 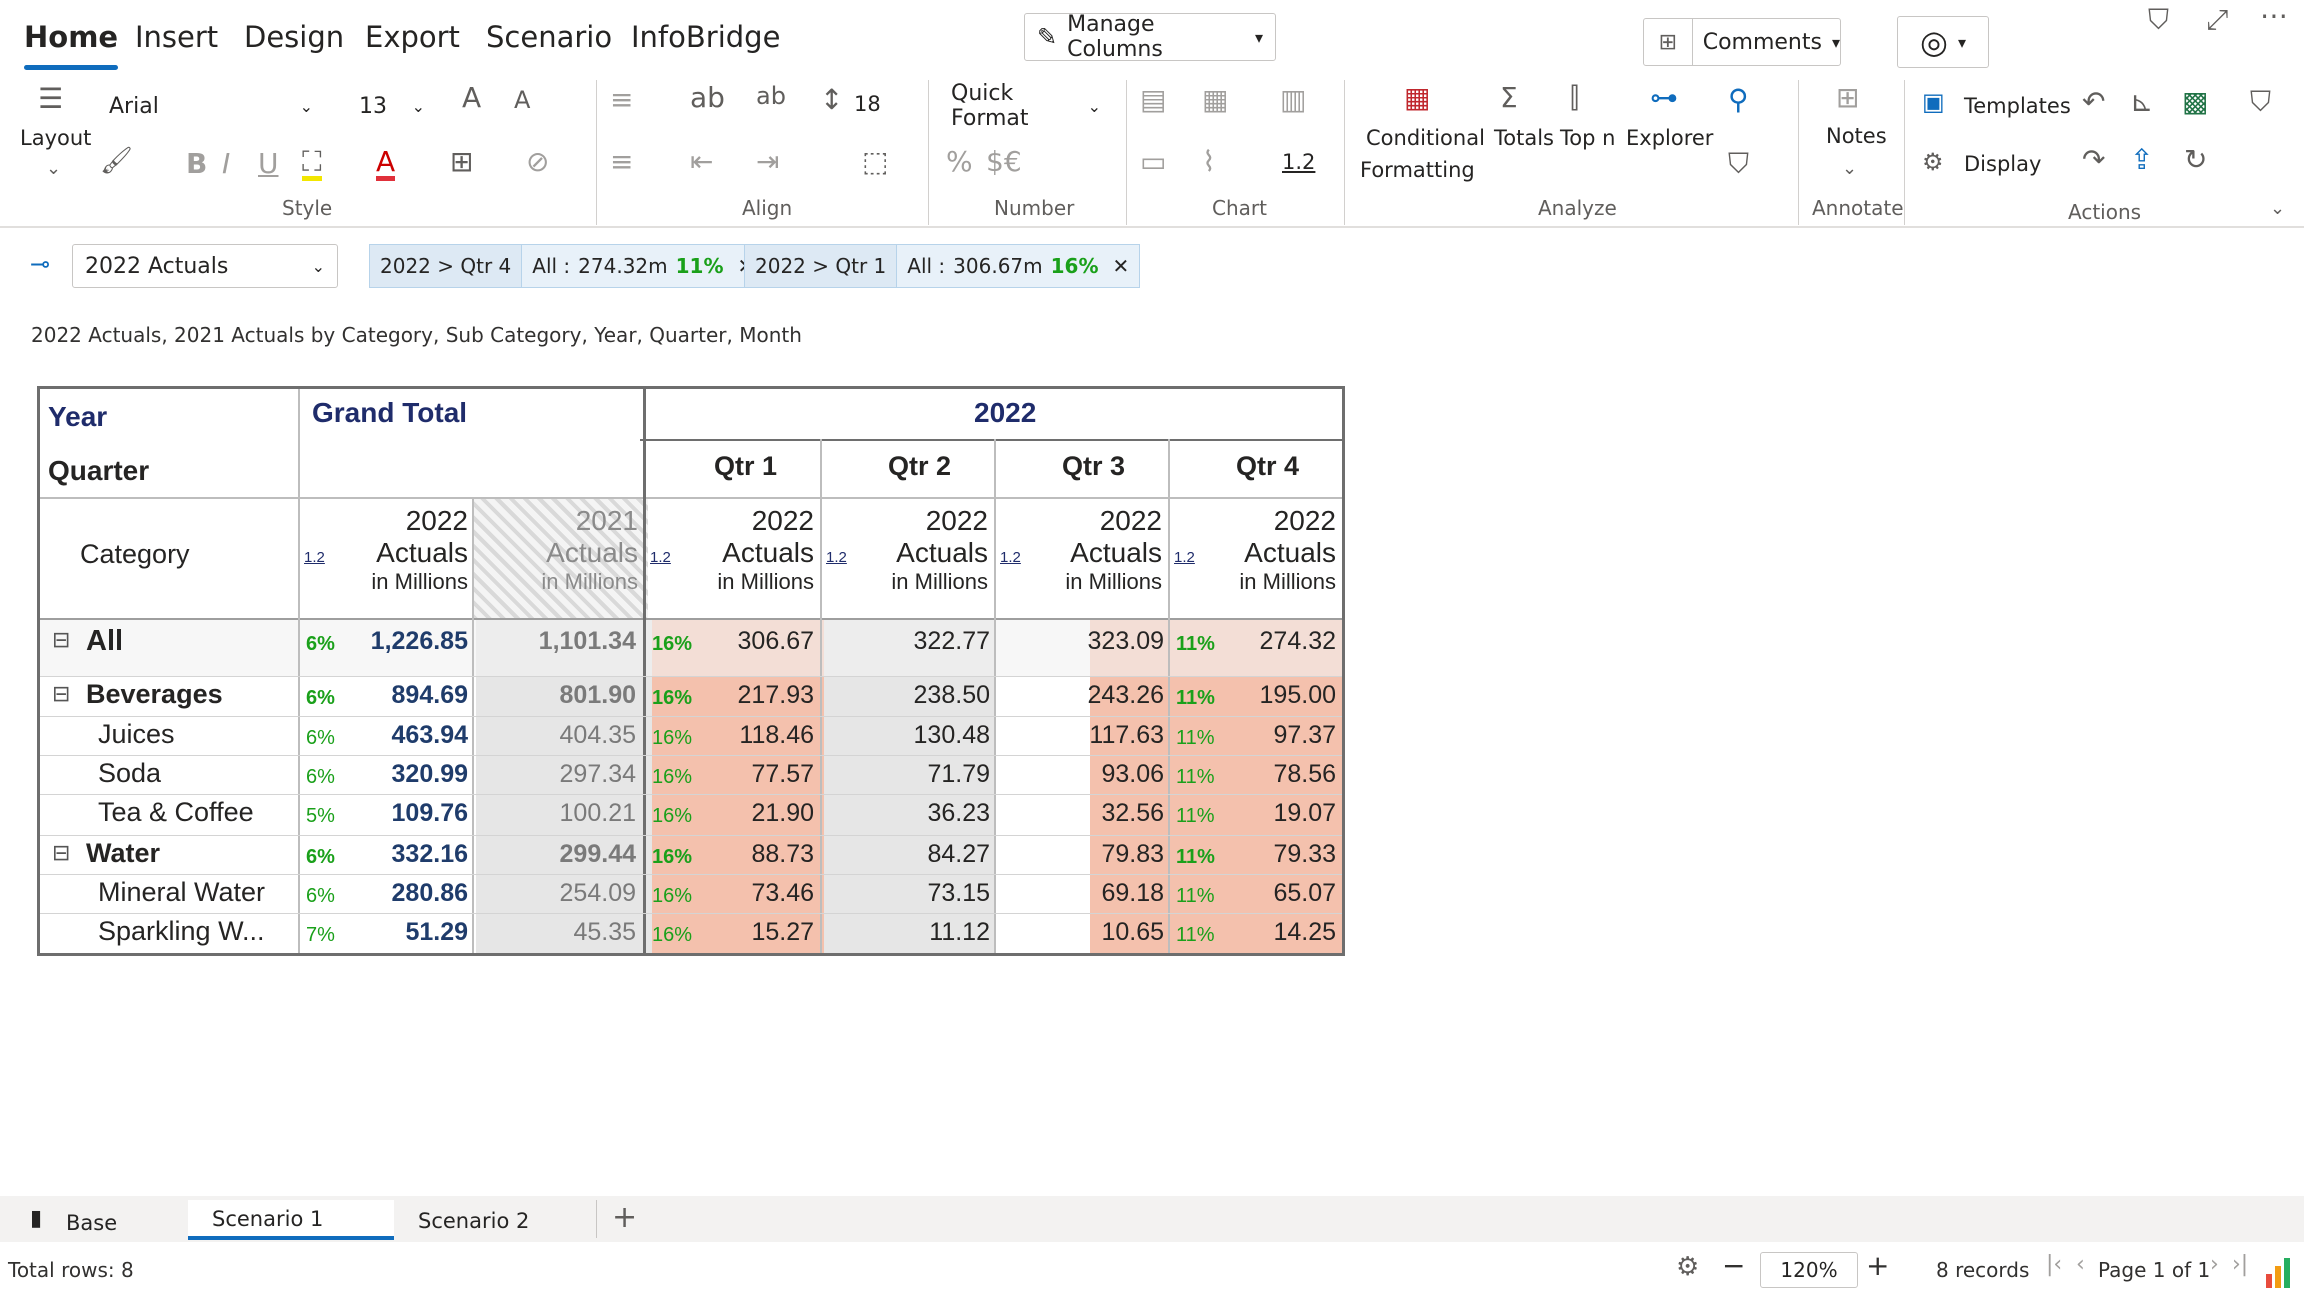 I want to click on font-size-select: 13 ⌄, so click(x=392, y=106).